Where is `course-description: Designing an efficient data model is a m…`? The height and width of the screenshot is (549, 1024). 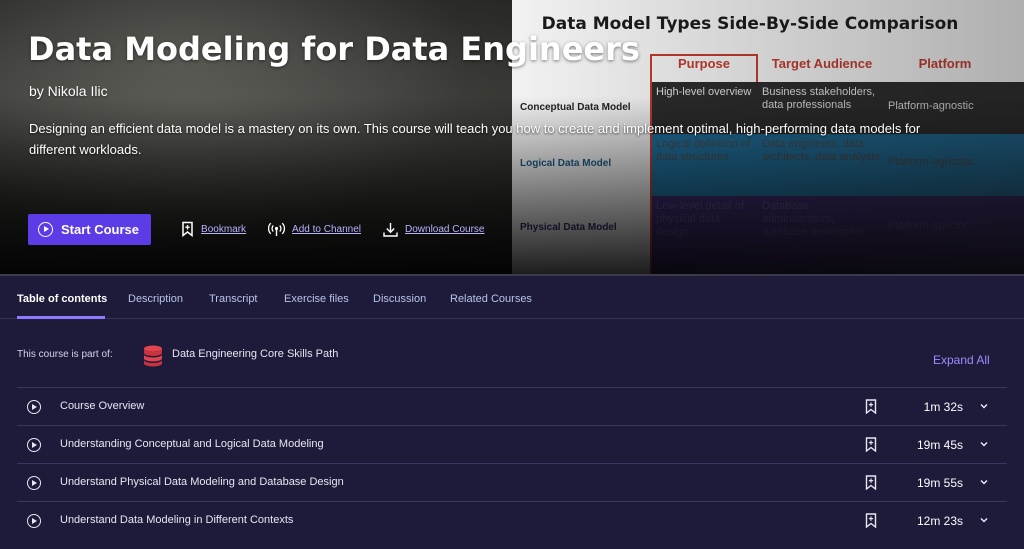 course-description: Designing an efficient data model is a m… is located at coordinates (475, 139).